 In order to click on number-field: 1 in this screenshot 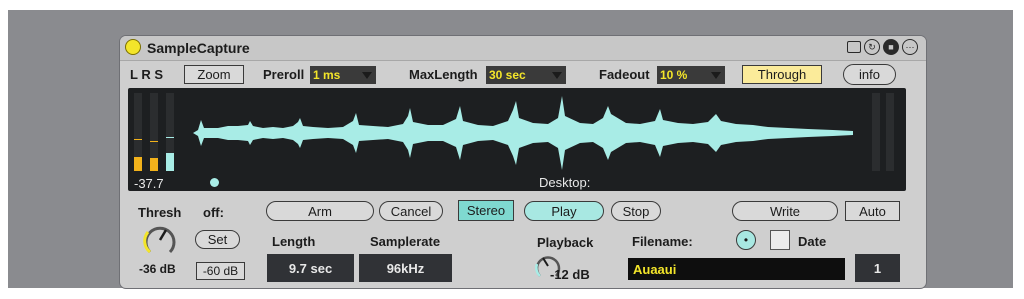, I will do `click(877, 268)`.